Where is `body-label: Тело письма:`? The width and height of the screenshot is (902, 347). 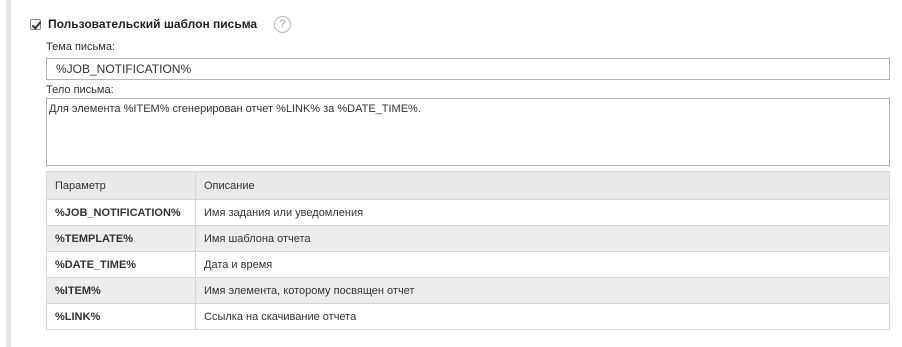 body-label: Тело письма: is located at coordinates (80, 90).